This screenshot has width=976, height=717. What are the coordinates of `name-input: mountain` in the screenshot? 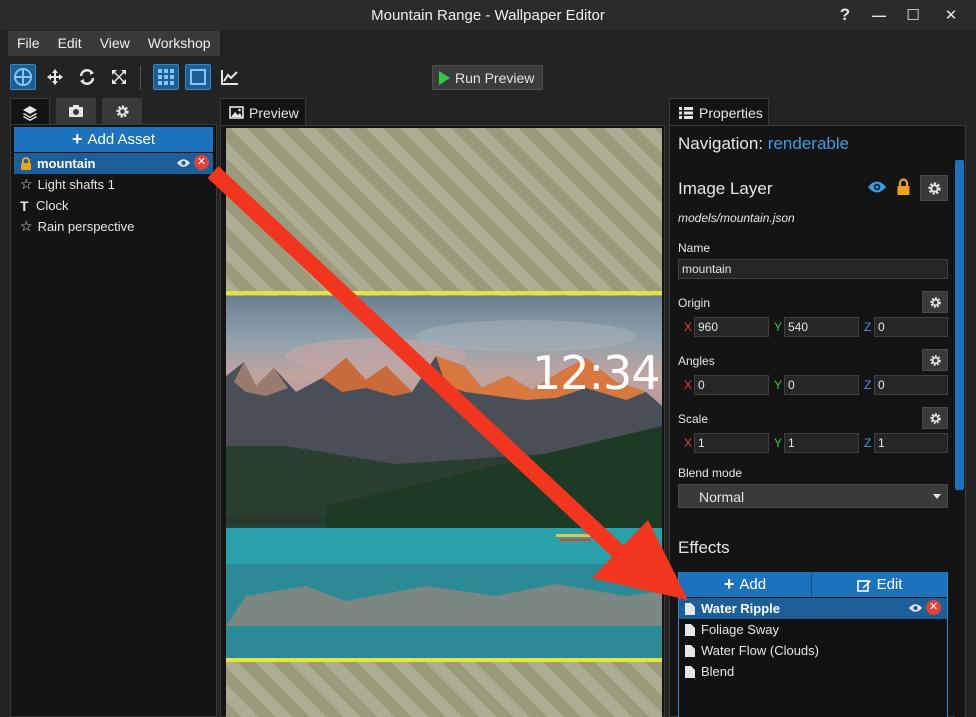 It's located at (813, 269).